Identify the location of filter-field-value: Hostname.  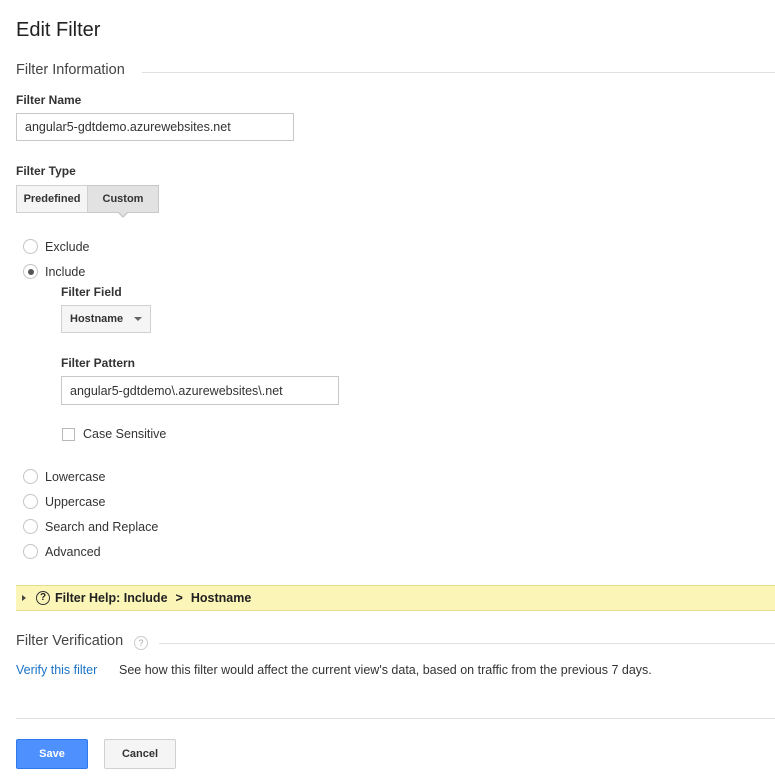
(97, 319).